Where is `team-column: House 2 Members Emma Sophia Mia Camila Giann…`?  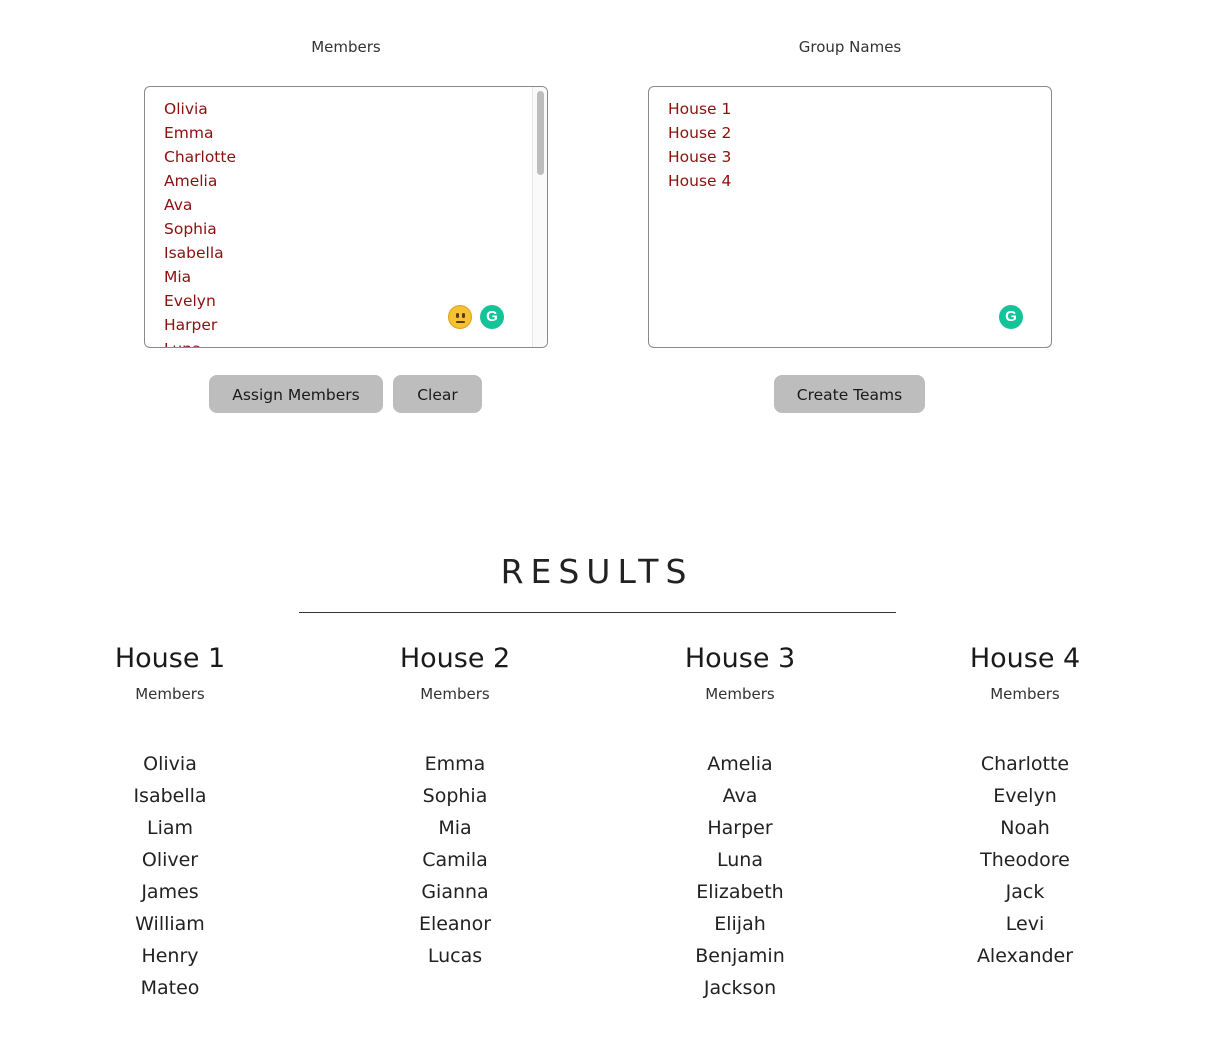
team-column: House 2 Members Emma Sophia Mia Camila Giann… is located at coordinates (455, 807).